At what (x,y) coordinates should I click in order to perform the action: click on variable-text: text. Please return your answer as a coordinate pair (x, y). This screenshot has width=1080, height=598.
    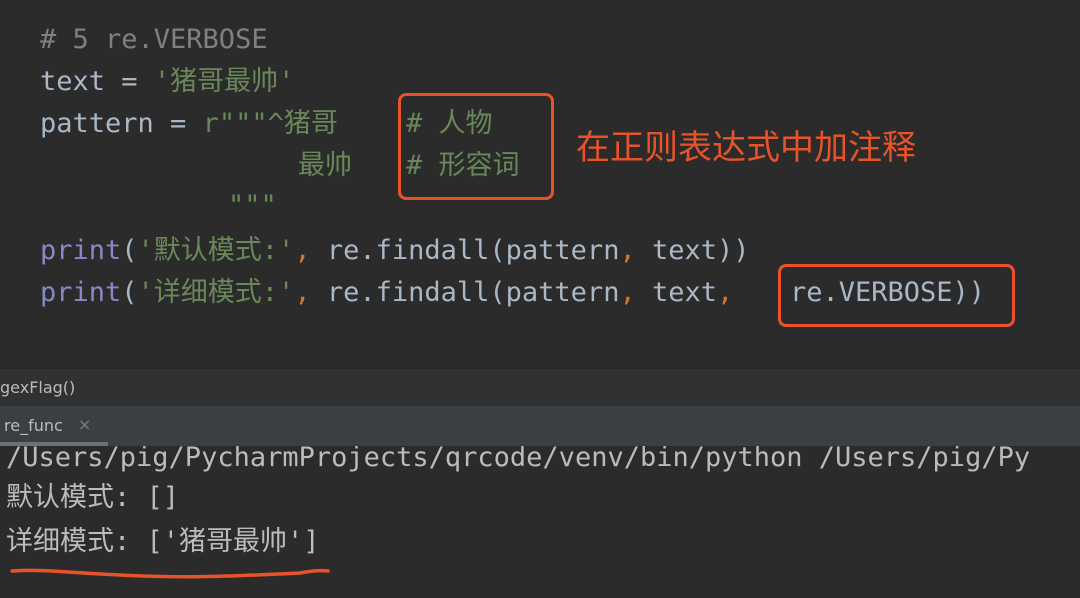
    Looking at the image, I should click on (73, 81).